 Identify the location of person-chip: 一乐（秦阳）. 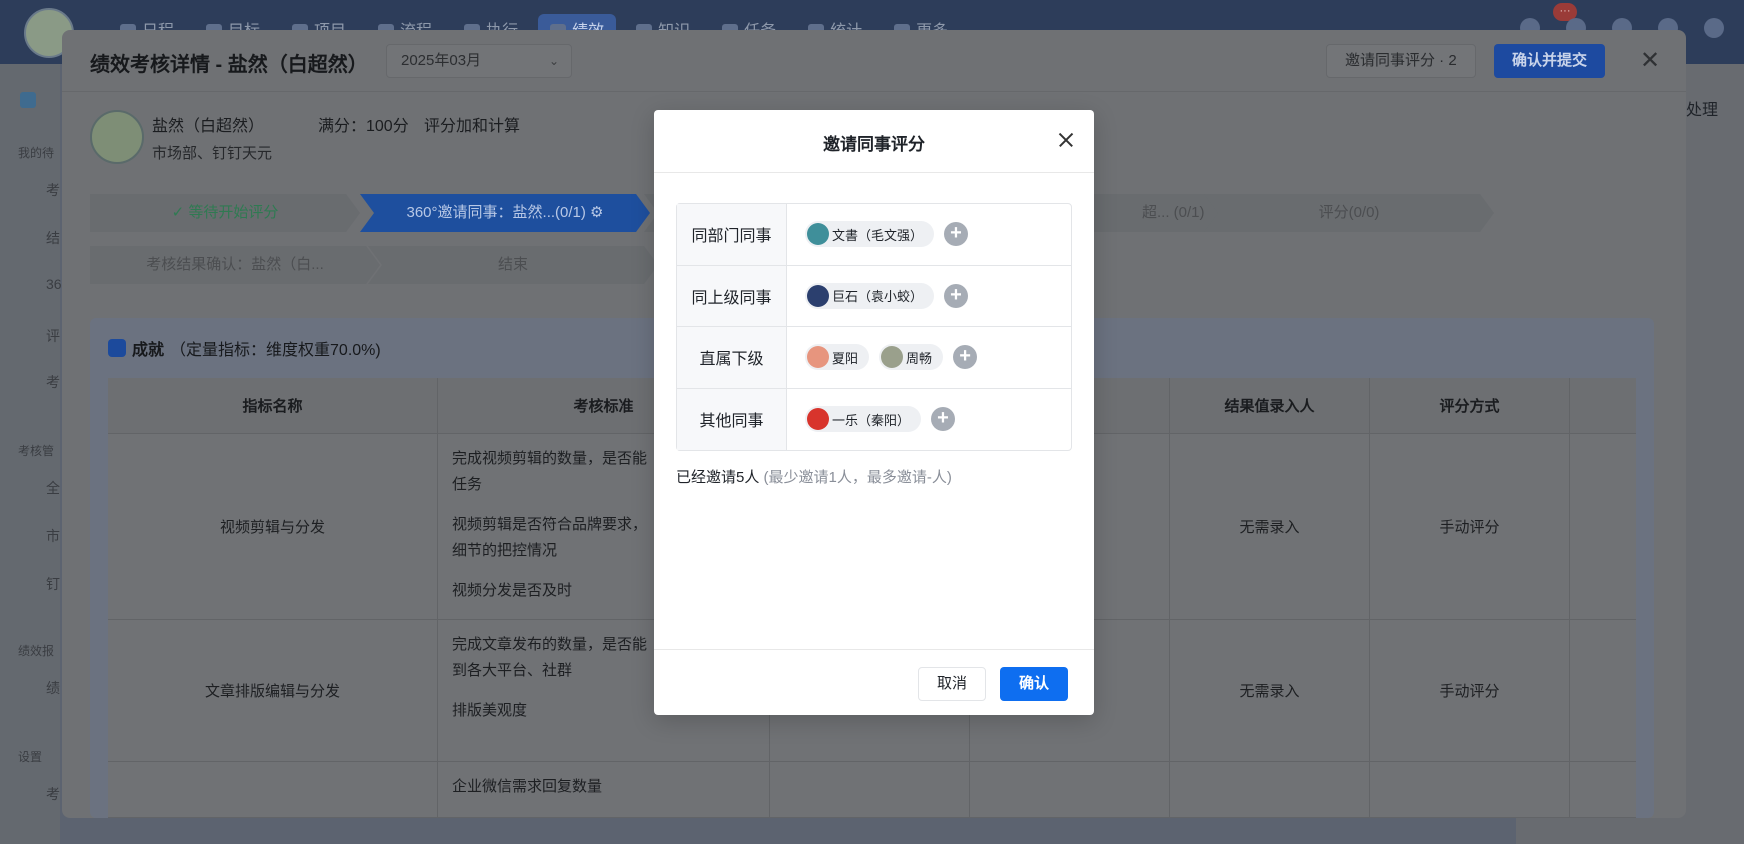
(863, 419).